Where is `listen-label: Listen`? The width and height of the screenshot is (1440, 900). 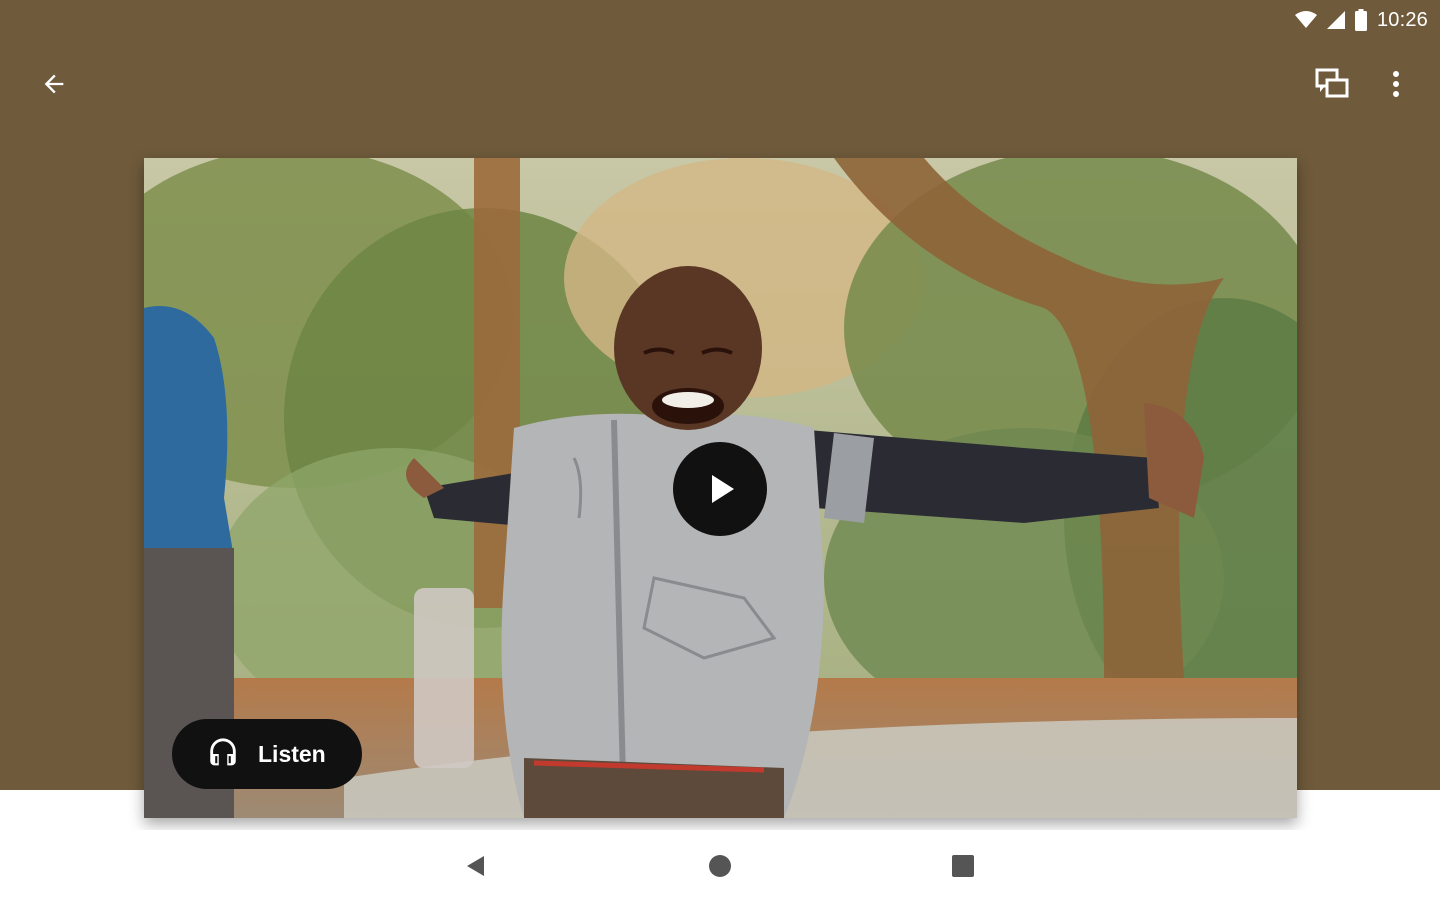 listen-label: Listen is located at coordinates (292, 753).